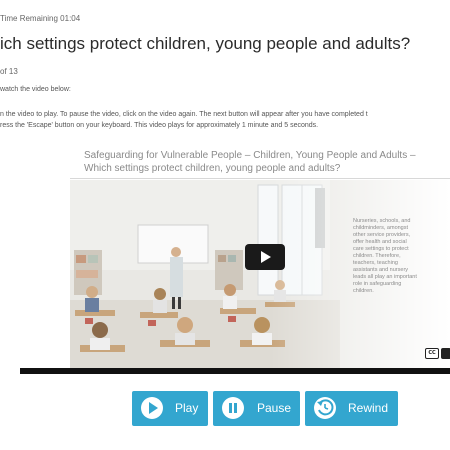 This screenshot has width=450, height=450. What do you see at coordinates (382, 221) in the screenshot?
I see `caption-line: Nurseries, schools, and` at bounding box center [382, 221].